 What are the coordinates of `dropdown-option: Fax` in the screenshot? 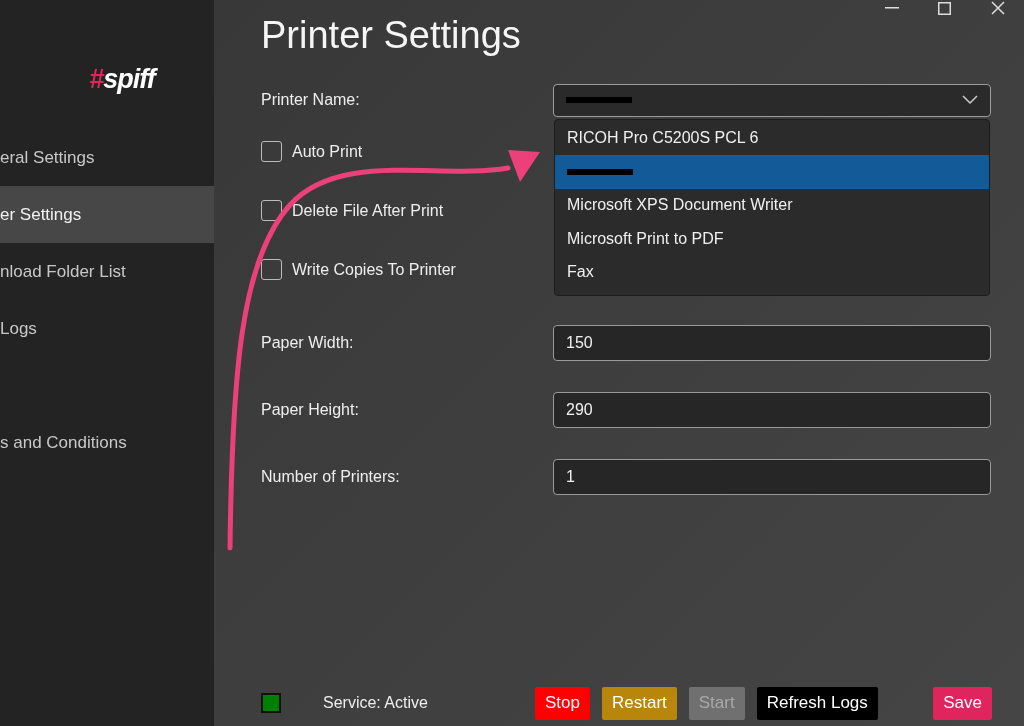 It's located at (772, 272).